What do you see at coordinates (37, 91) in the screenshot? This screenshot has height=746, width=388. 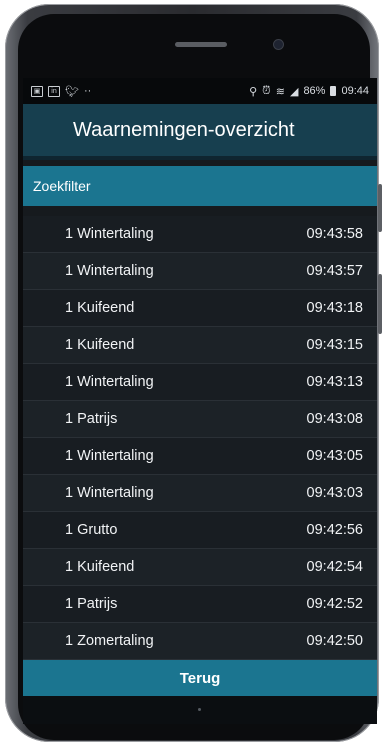 I see `gallery-icon: ▣` at bounding box center [37, 91].